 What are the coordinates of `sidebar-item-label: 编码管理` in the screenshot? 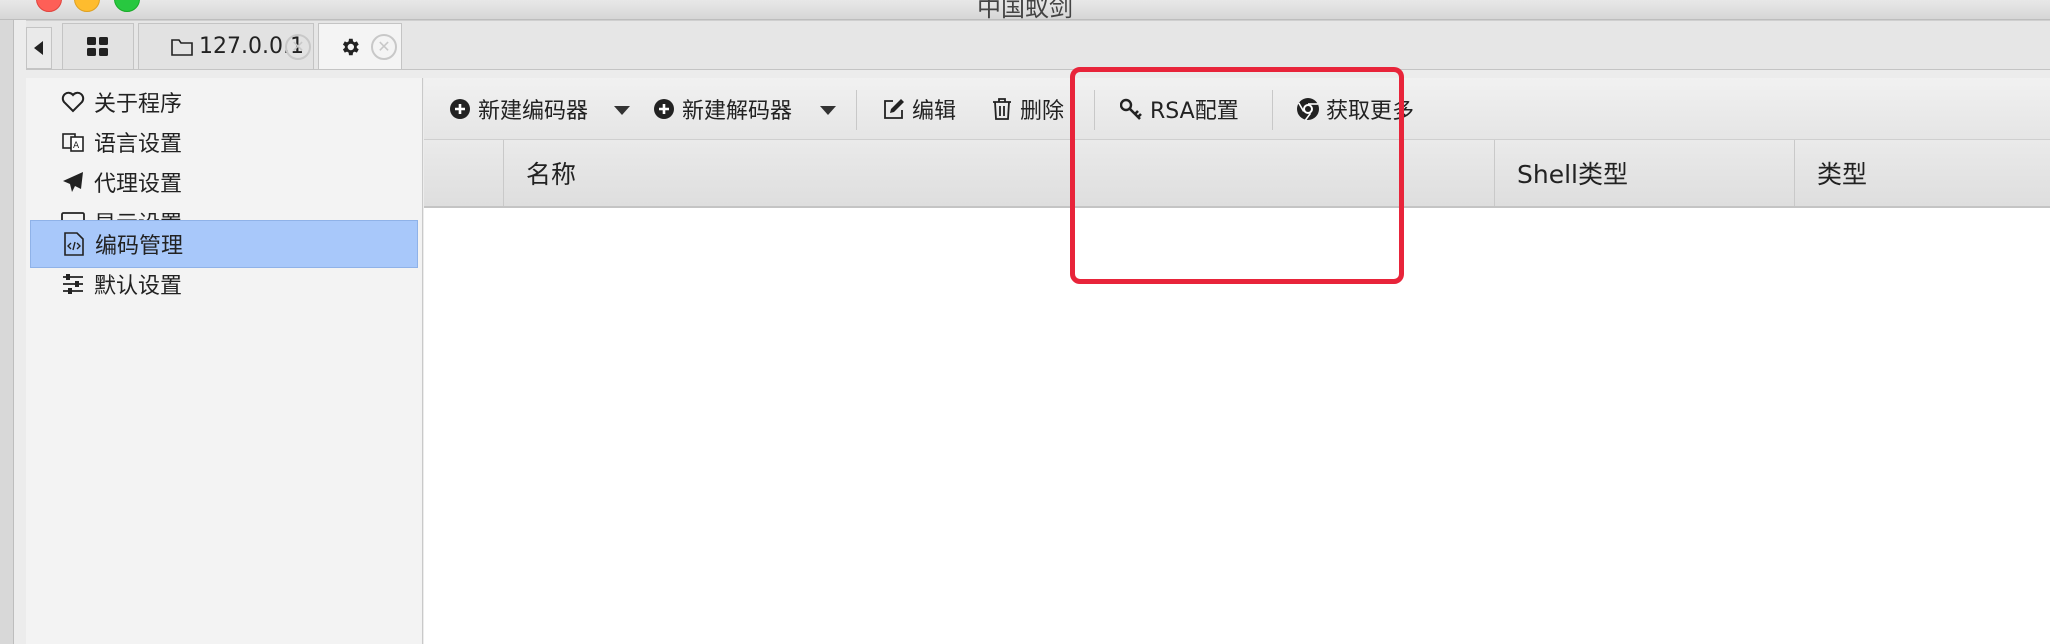 It's located at (139, 246).